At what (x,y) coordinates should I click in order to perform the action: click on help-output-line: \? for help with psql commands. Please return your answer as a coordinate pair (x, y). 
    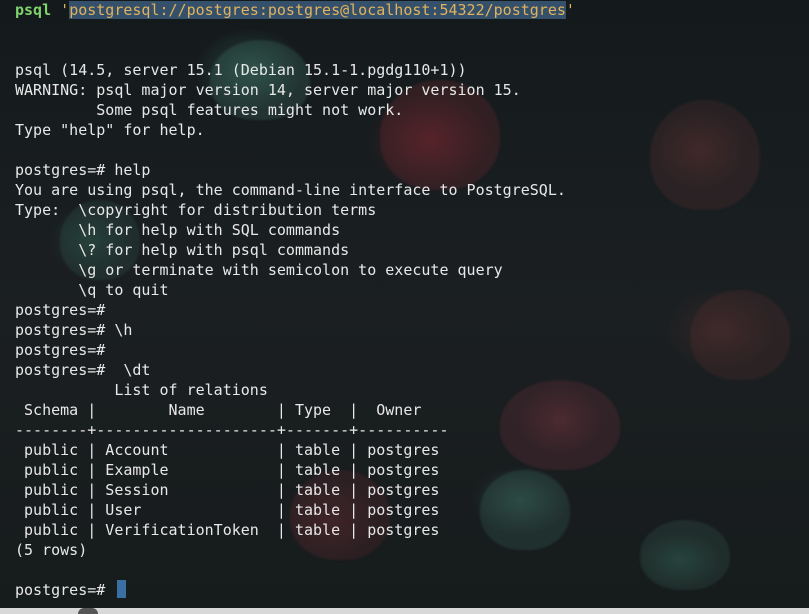
    Looking at the image, I should click on (182, 250).